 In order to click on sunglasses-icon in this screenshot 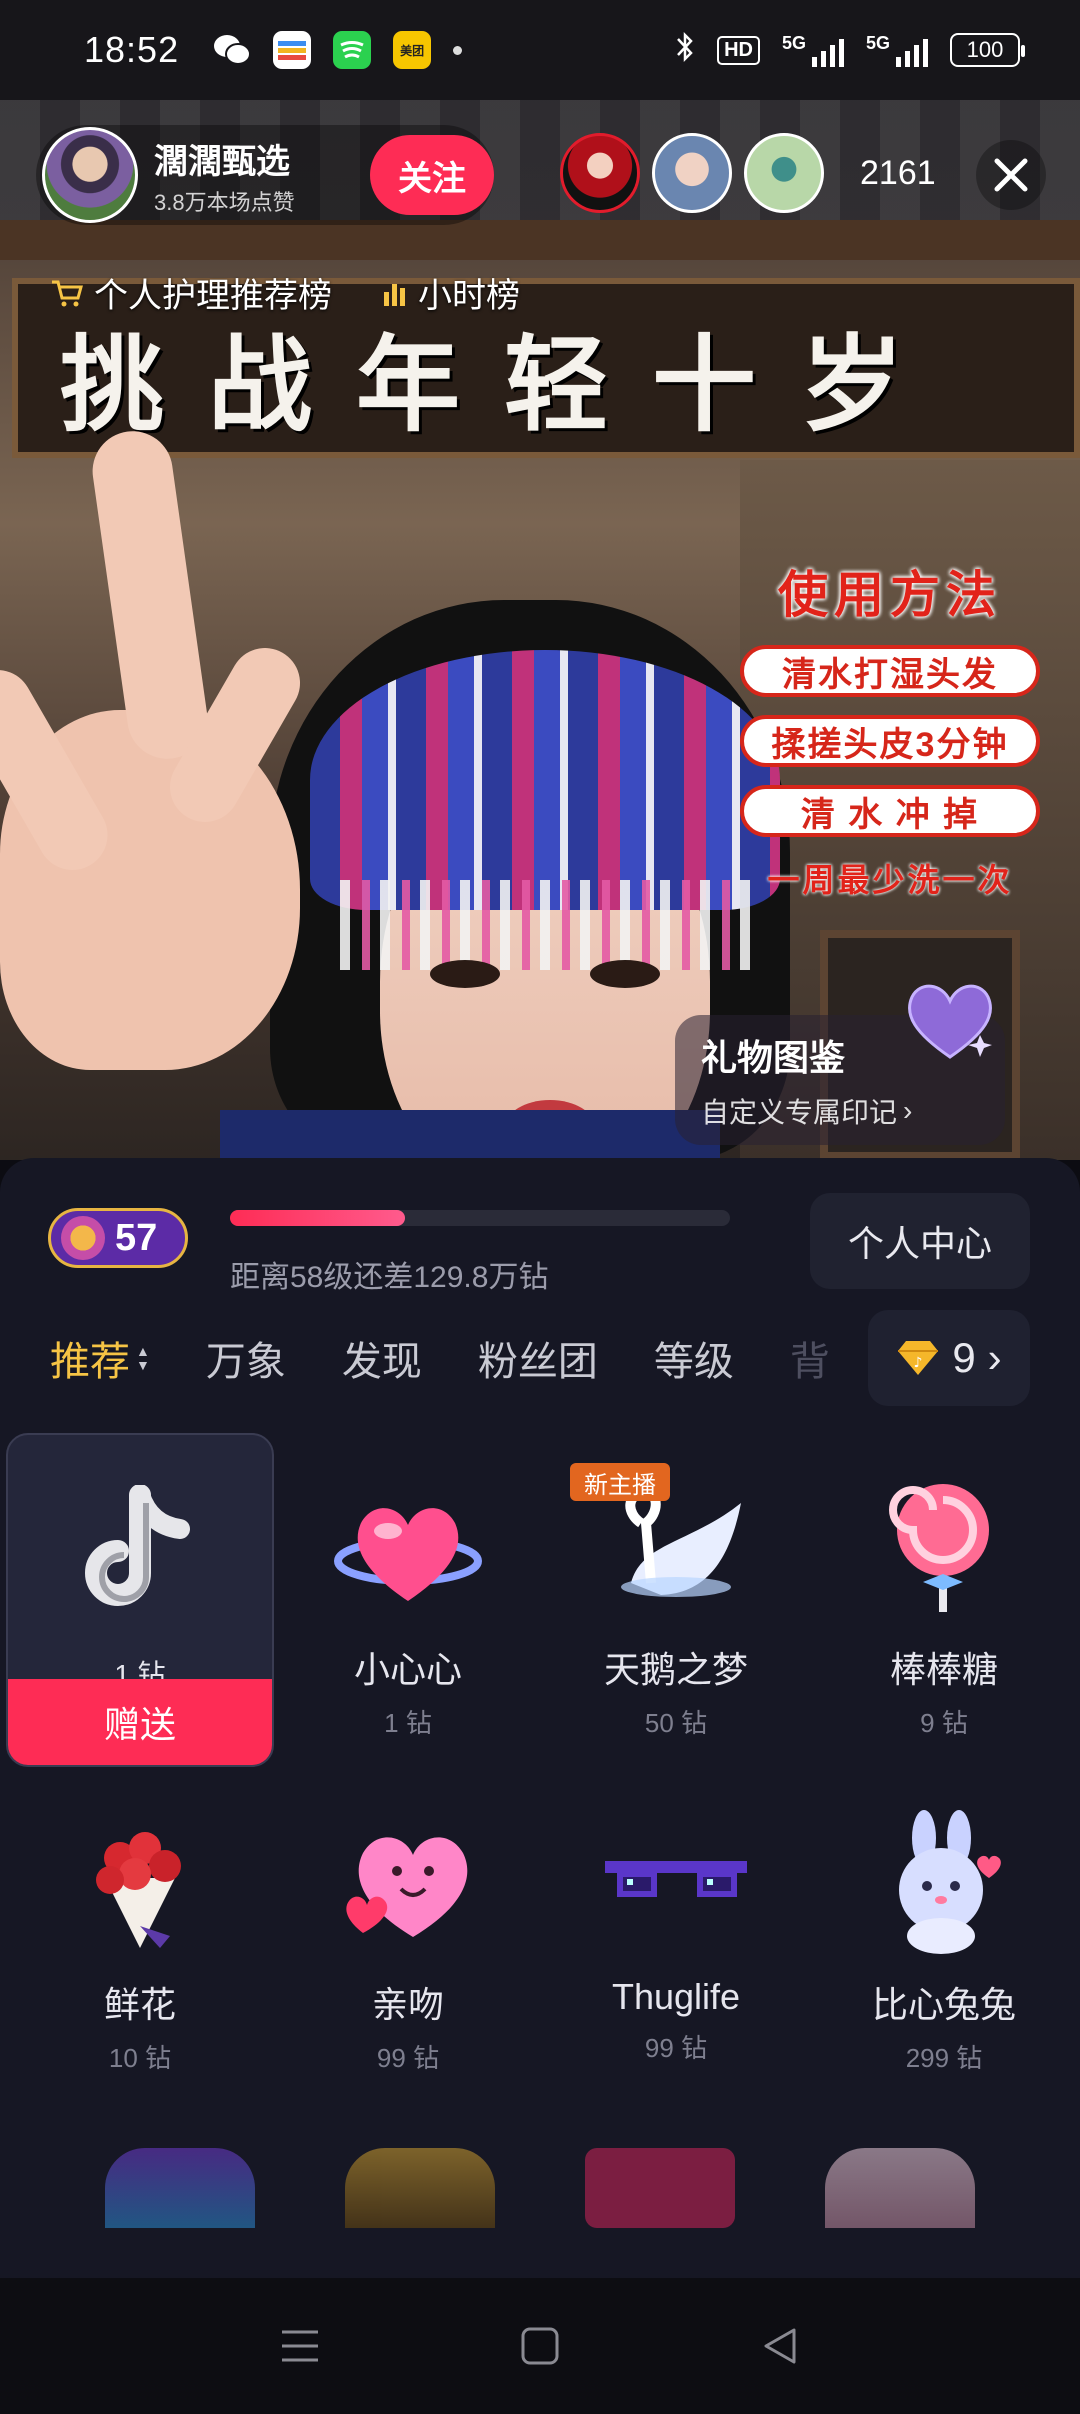, I will do `click(676, 1883)`.